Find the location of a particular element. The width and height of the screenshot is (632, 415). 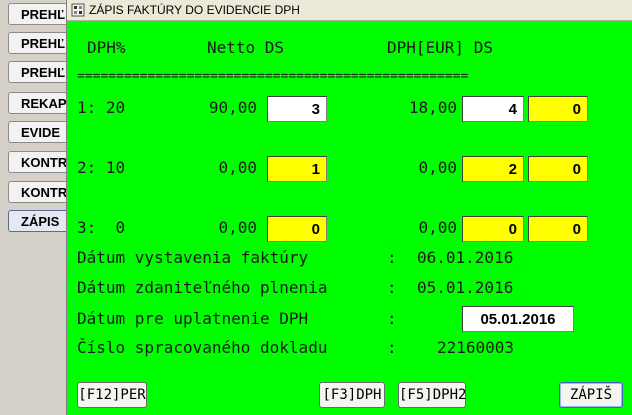

taxable-date-value: 05.01.2016 is located at coordinates (465, 287).